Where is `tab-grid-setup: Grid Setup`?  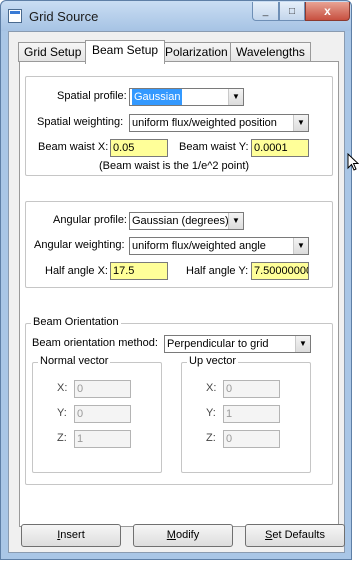 tab-grid-setup: Grid Setup is located at coordinates (53, 52).